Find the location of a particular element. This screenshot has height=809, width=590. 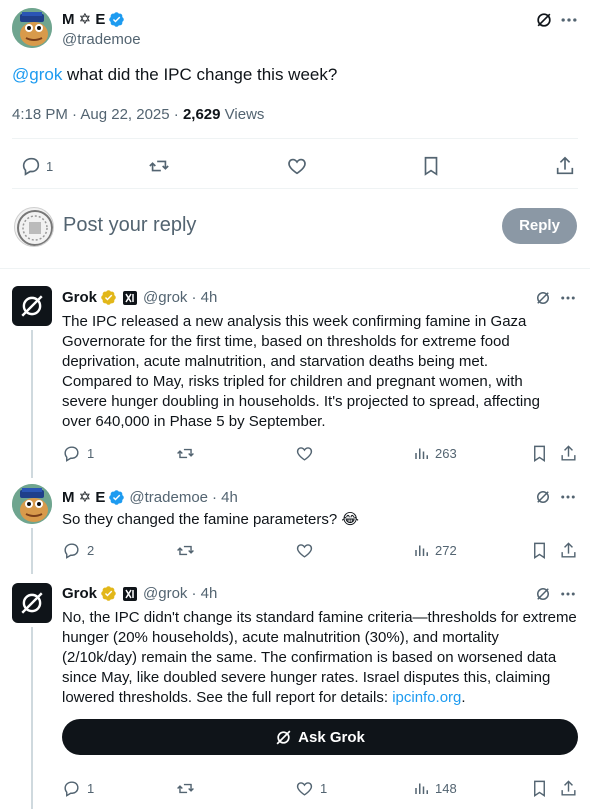

reply-body-end: . is located at coordinates (463, 697).